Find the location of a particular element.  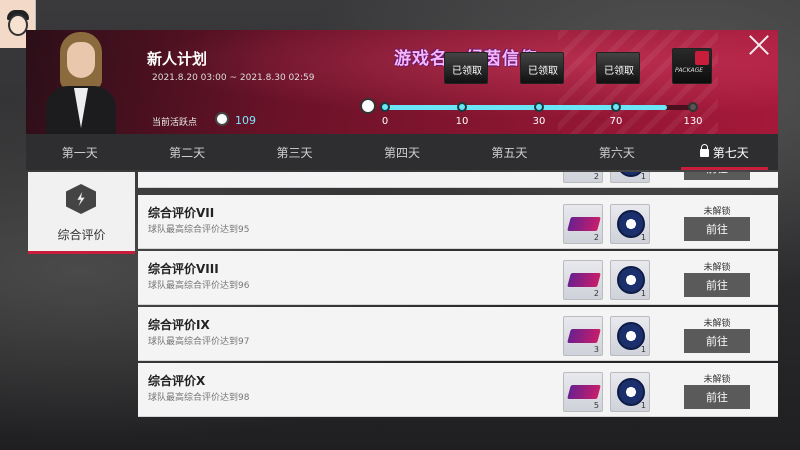

milestone-reward-2: 已领取 is located at coordinates (542, 68).